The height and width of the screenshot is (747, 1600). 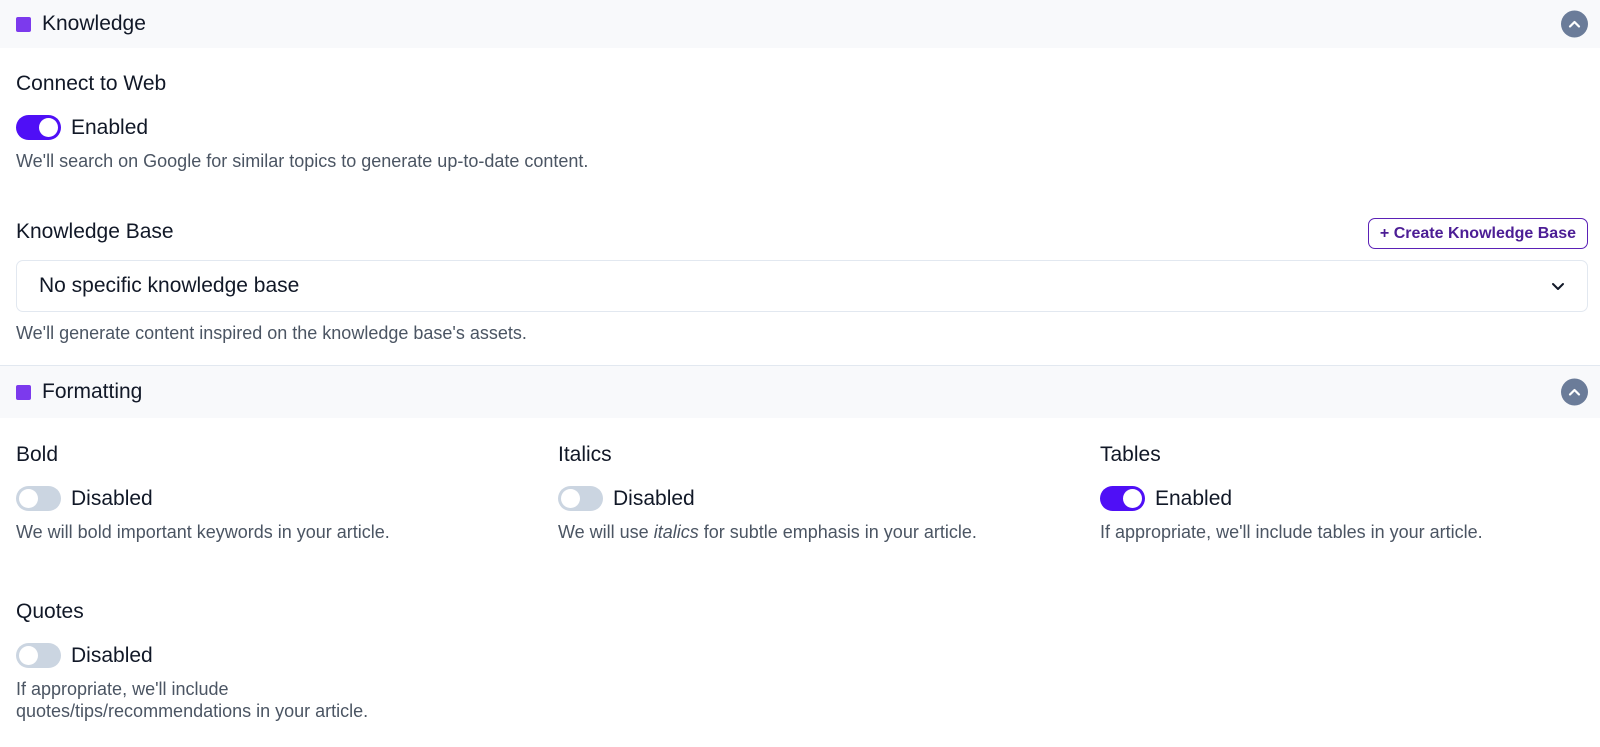 I want to click on quotes-label: Quotes, so click(x=50, y=611).